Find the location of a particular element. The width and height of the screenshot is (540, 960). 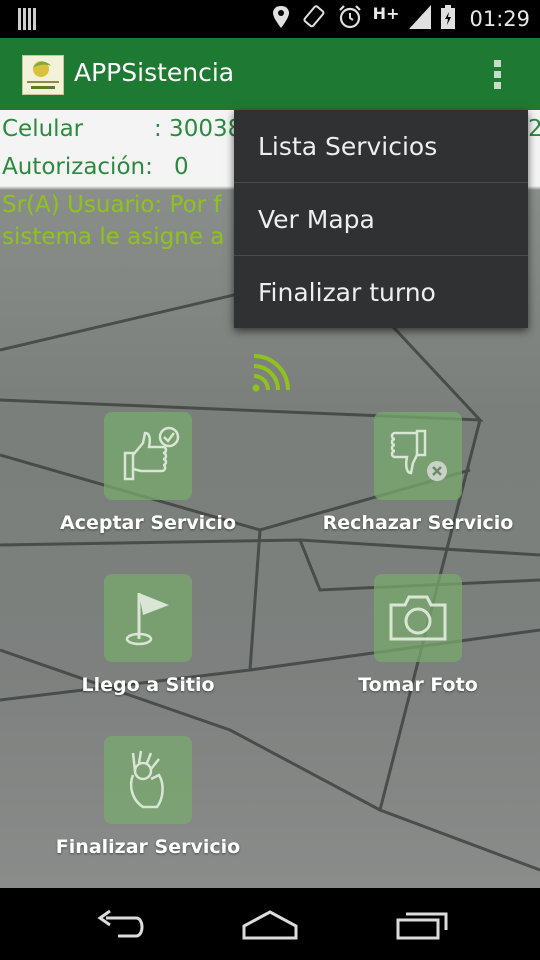

take-photo-label: Tomar Foto is located at coordinates (418, 685).